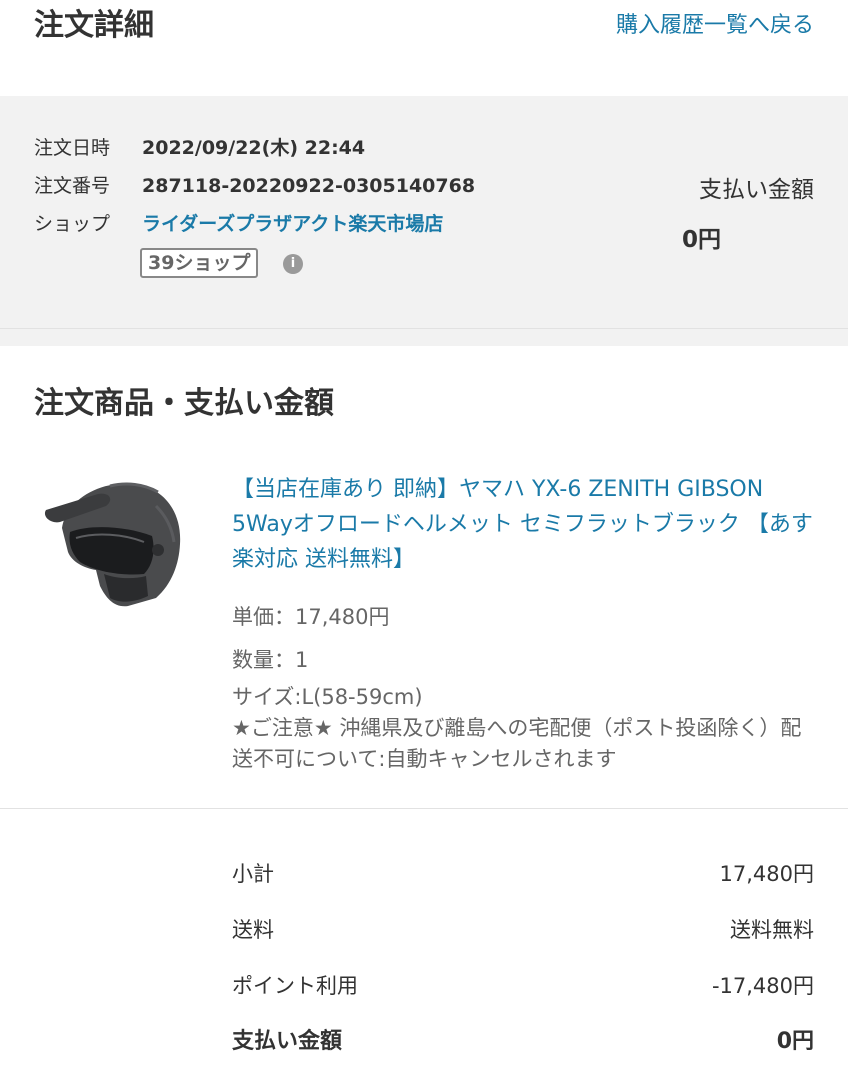 This screenshot has height=1080, width=848. What do you see at coordinates (254, 148) in the screenshot?
I see `order-date-value: 2022/09/22(木) 22:44` at bounding box center [254, 148].